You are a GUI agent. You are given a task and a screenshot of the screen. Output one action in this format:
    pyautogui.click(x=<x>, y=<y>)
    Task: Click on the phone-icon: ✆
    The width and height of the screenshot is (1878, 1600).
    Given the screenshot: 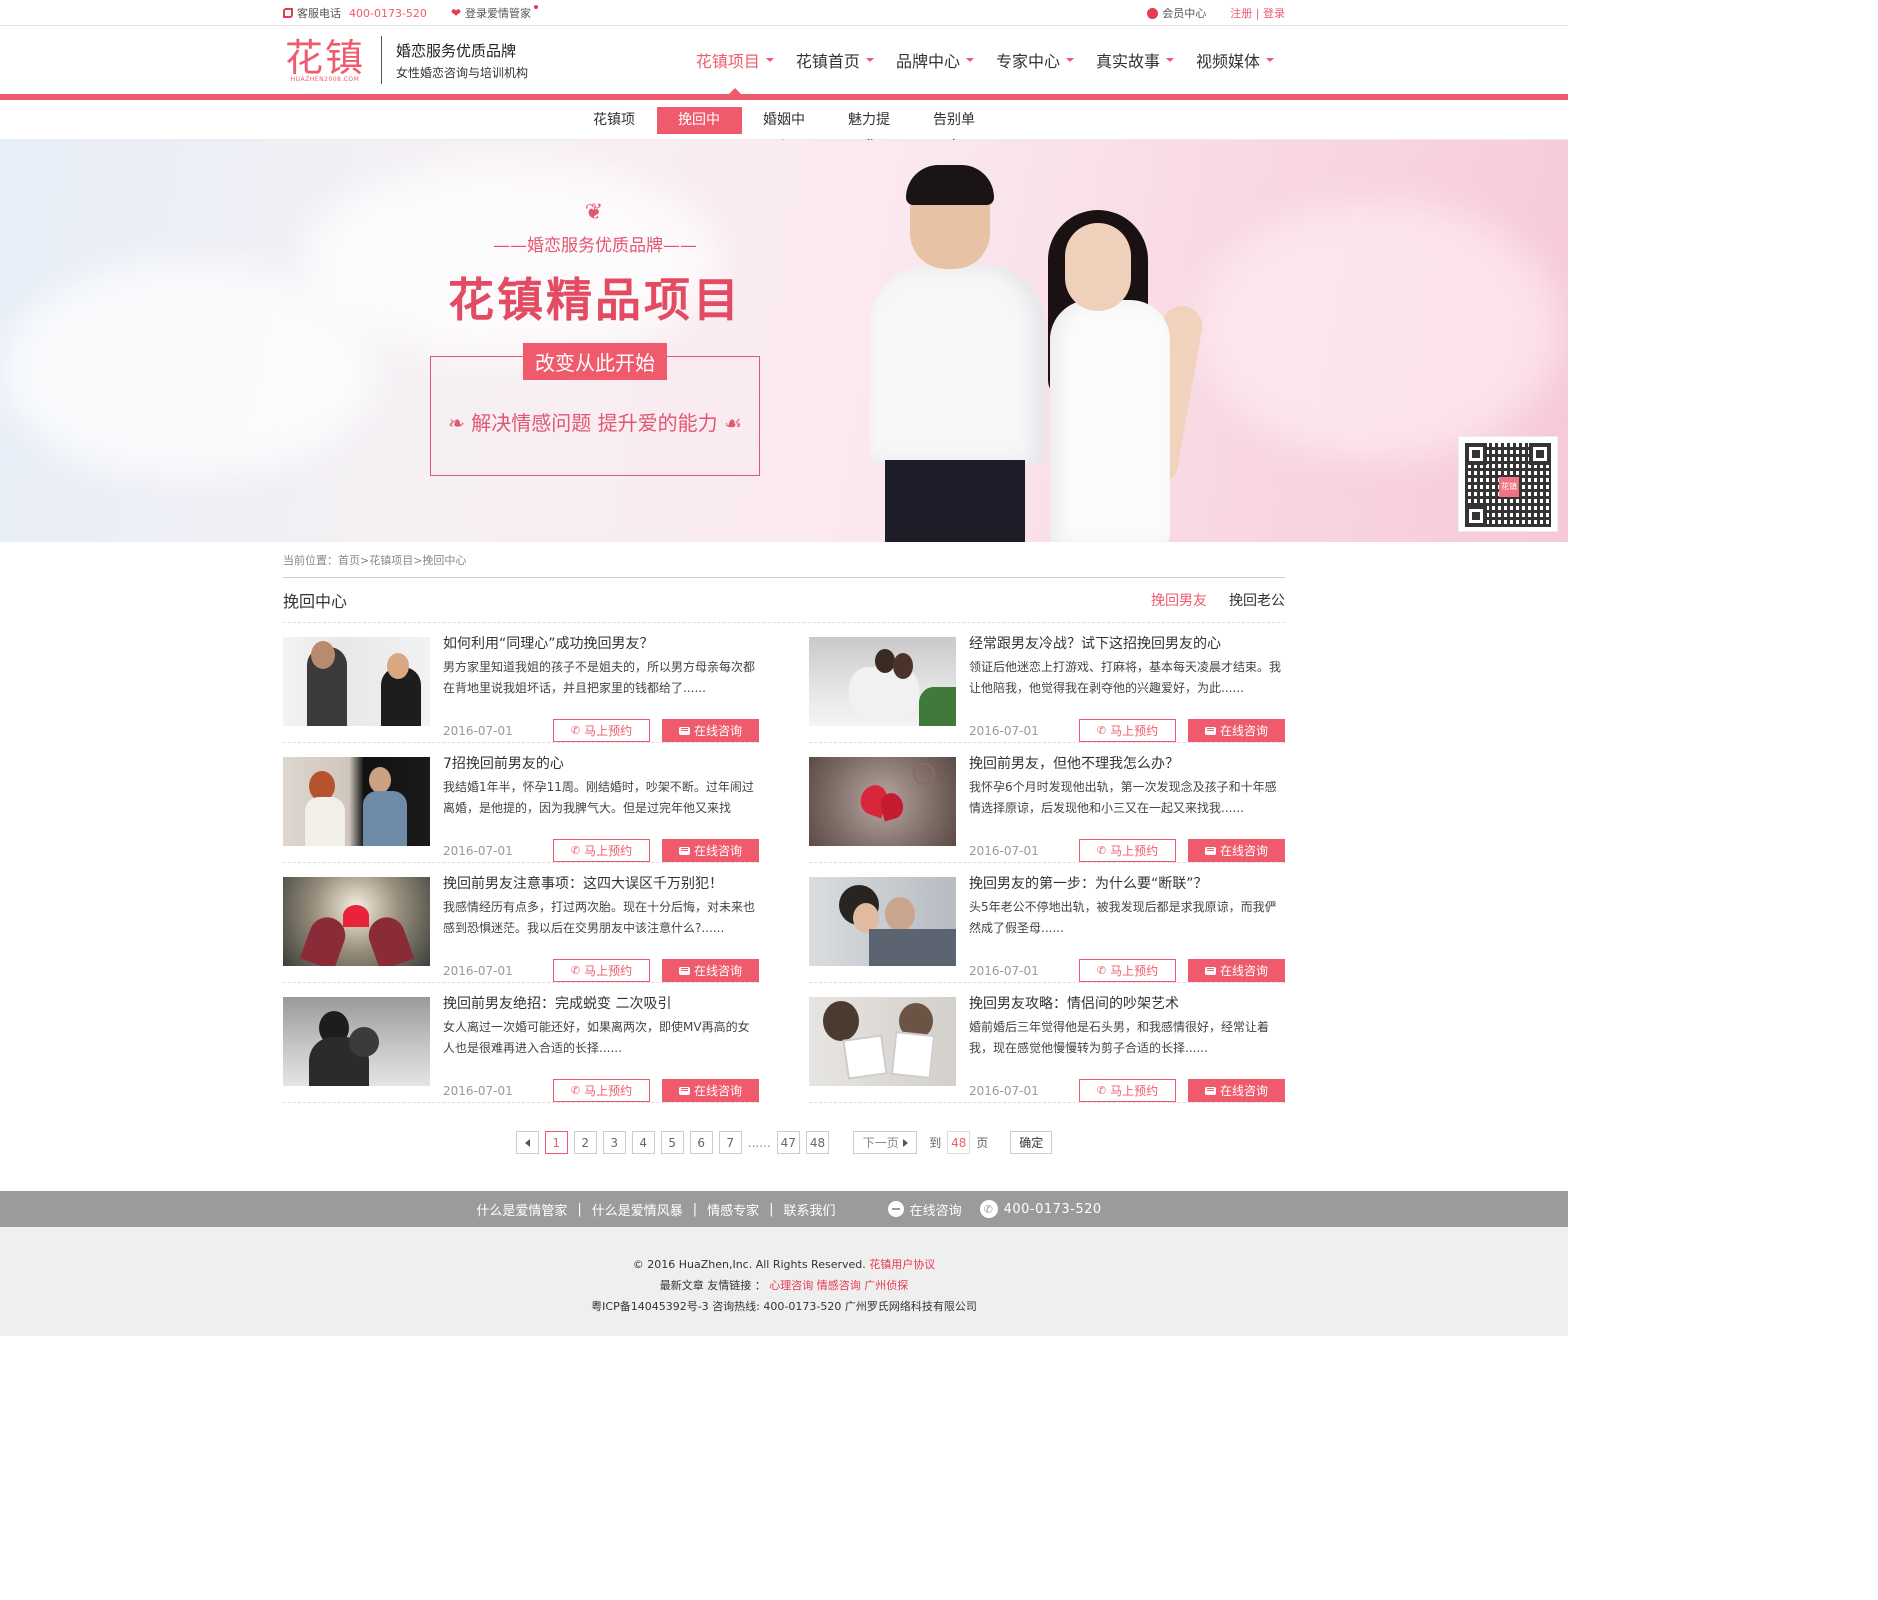 What is the action you would take?
    pyautogui.click(x=1101, y=730)
    